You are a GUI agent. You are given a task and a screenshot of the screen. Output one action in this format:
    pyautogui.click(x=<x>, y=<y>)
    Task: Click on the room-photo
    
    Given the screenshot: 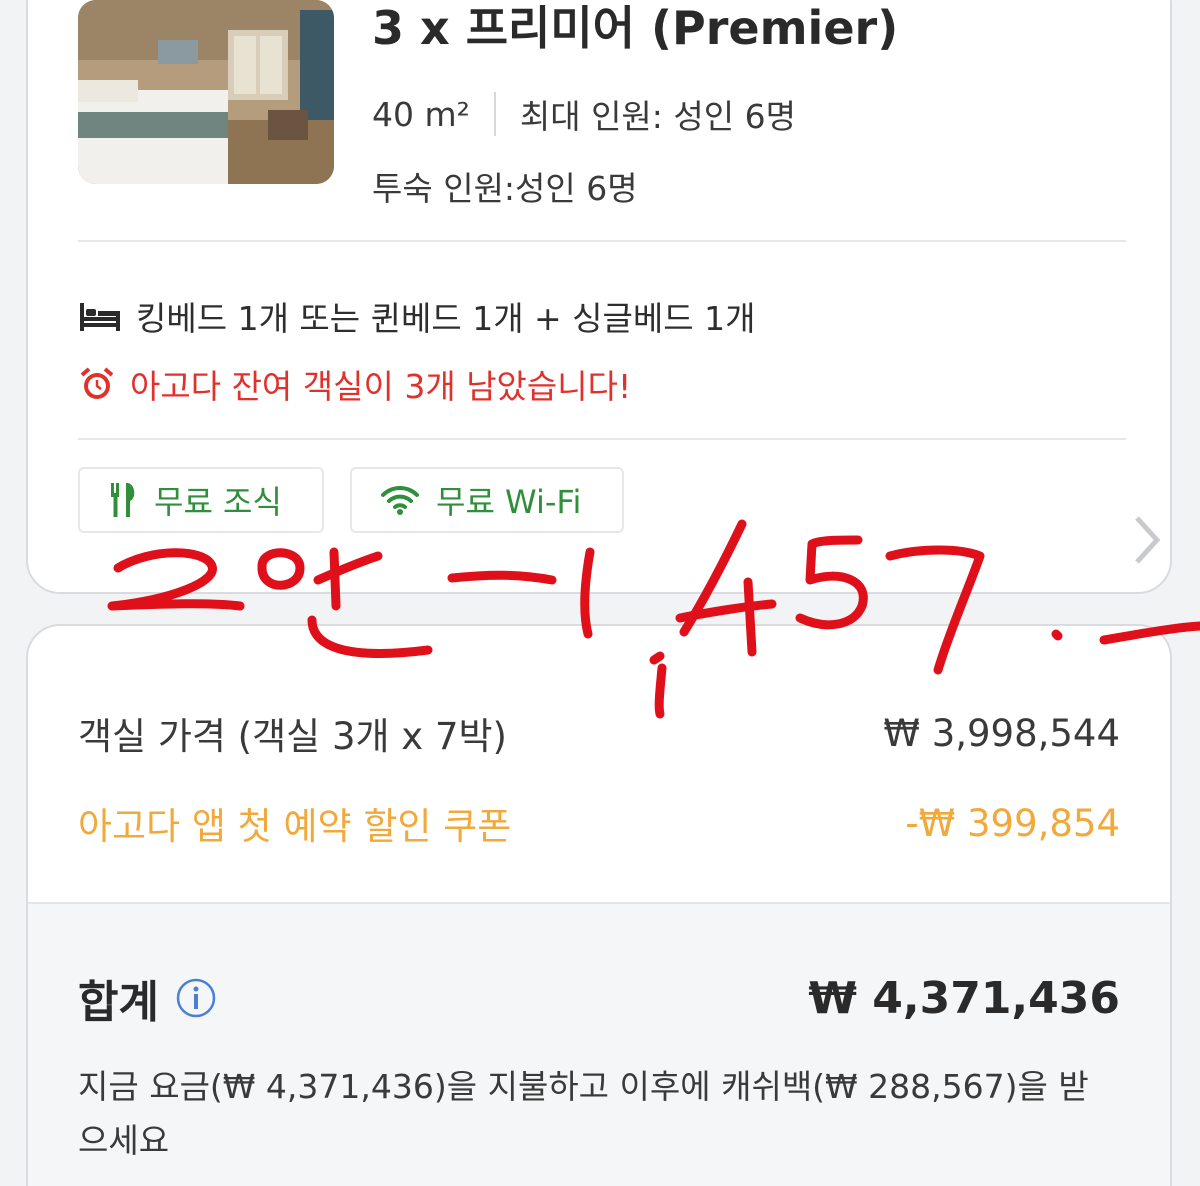 What is the action you would take?
    pyautogui.click(x=206, y=92)
    